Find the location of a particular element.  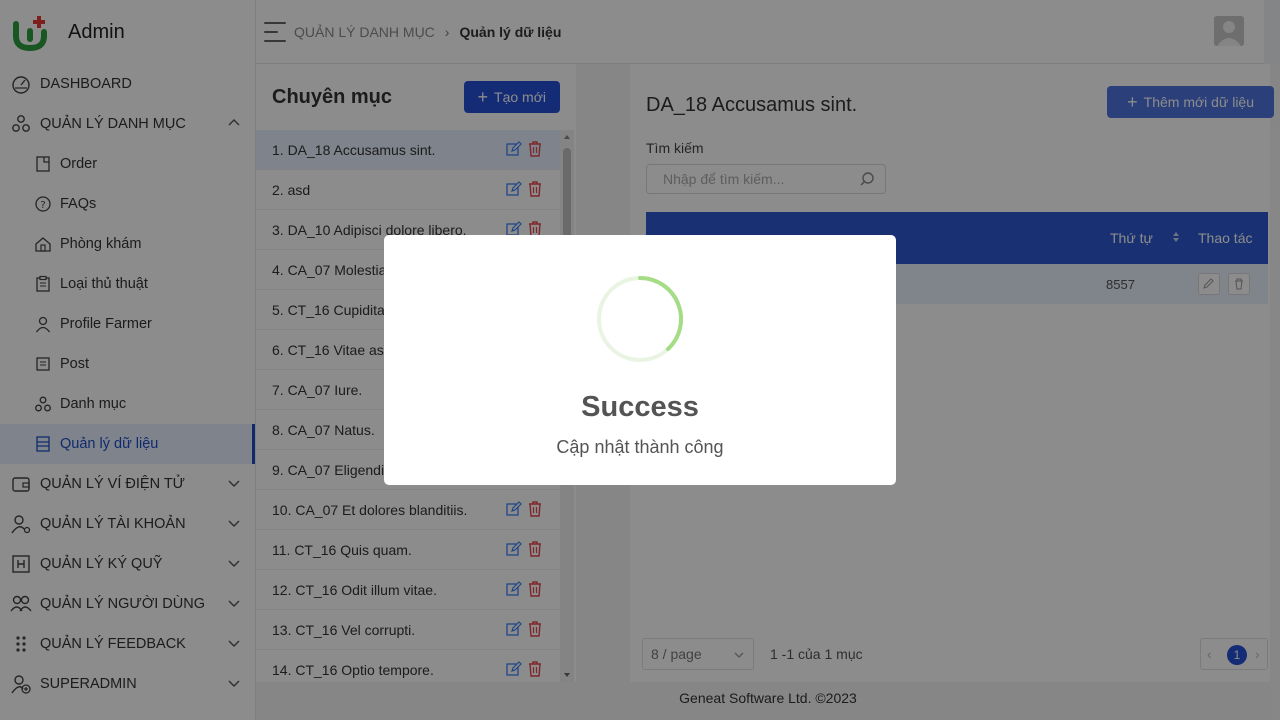

loading-spinner-icon is located at coordinates (640, 319).